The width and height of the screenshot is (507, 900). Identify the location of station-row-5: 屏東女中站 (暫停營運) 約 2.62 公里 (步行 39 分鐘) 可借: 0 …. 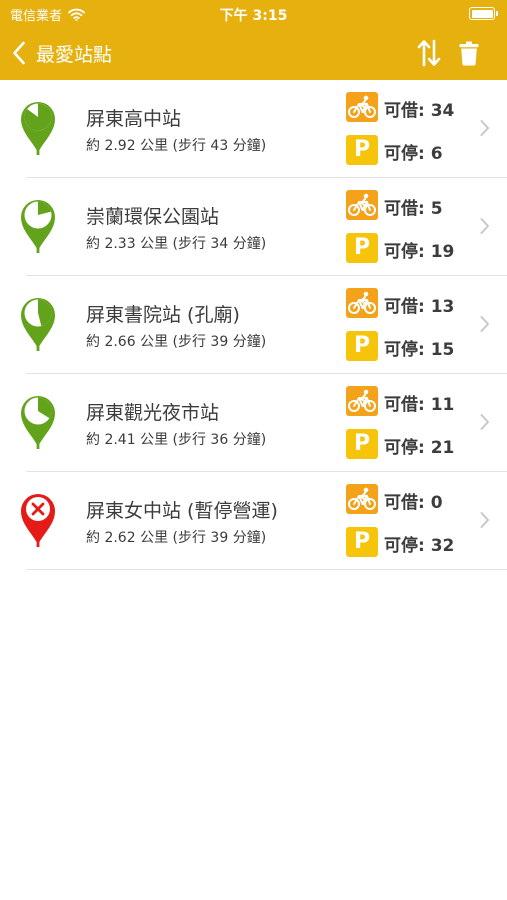
(253, 521).